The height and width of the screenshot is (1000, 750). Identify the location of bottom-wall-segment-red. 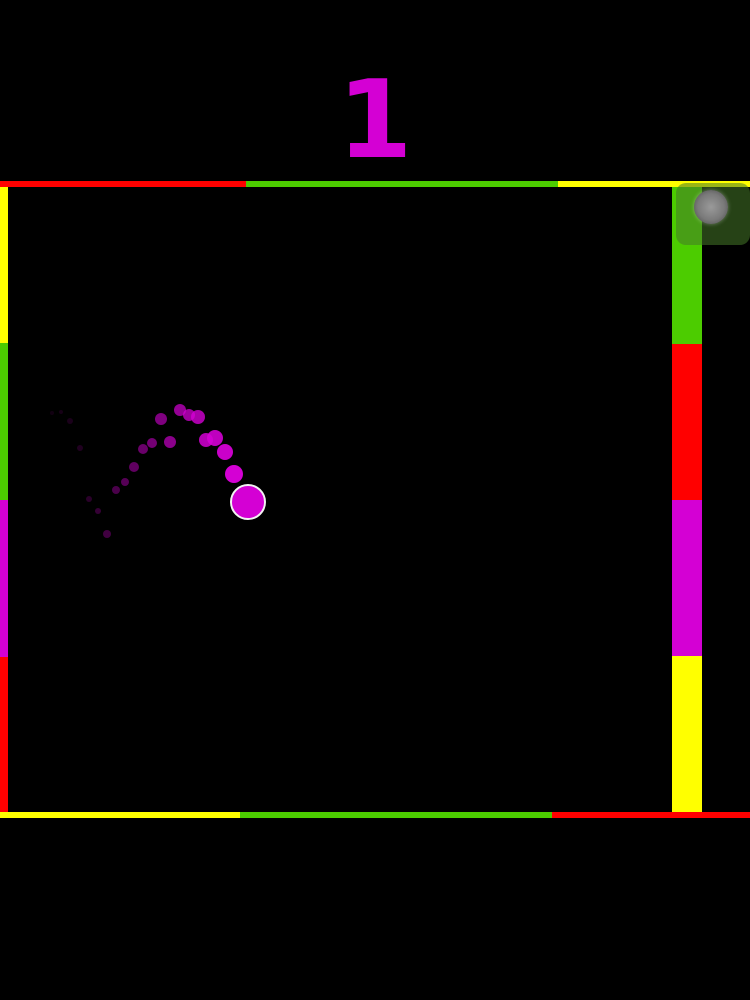
(651, 815).